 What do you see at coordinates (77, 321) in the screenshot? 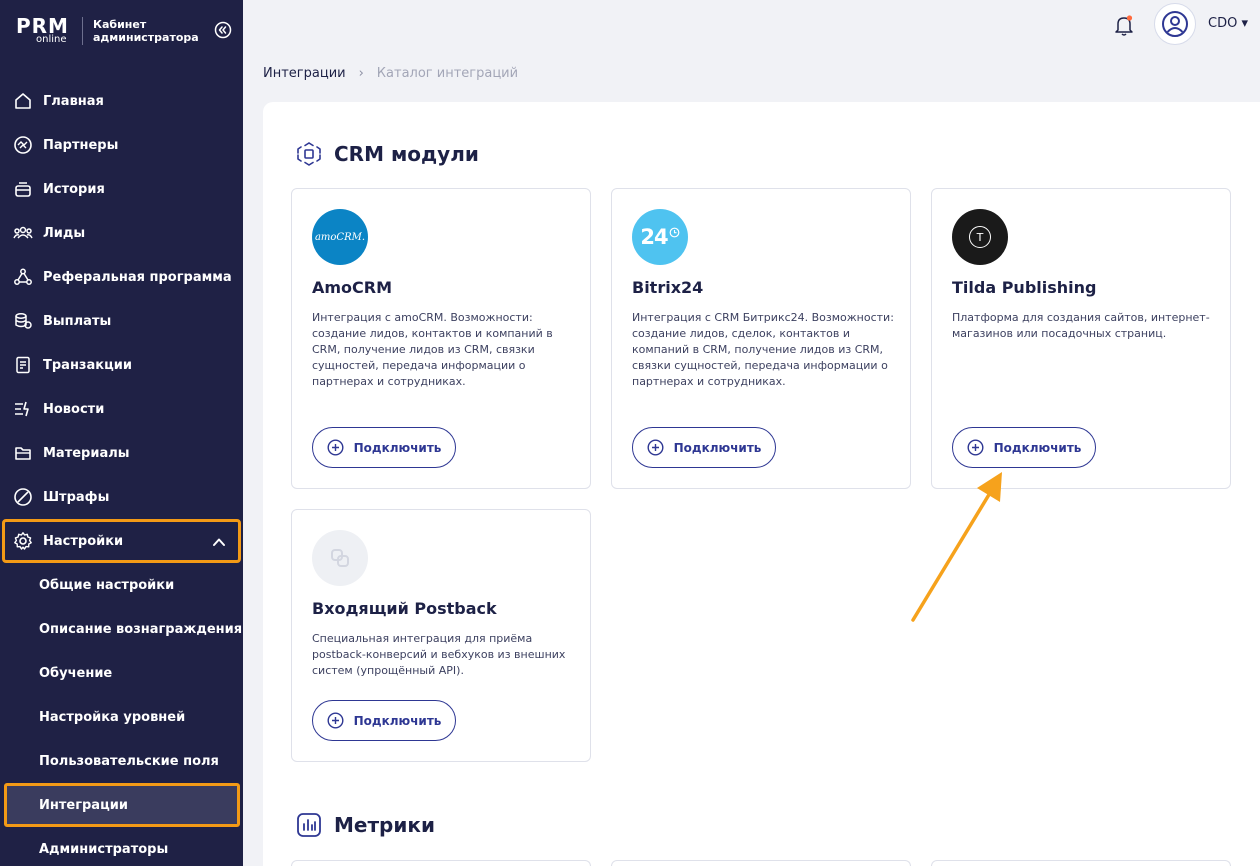
I see `sidebar-item-label: Выплаты` at bounding box center [77, 321].